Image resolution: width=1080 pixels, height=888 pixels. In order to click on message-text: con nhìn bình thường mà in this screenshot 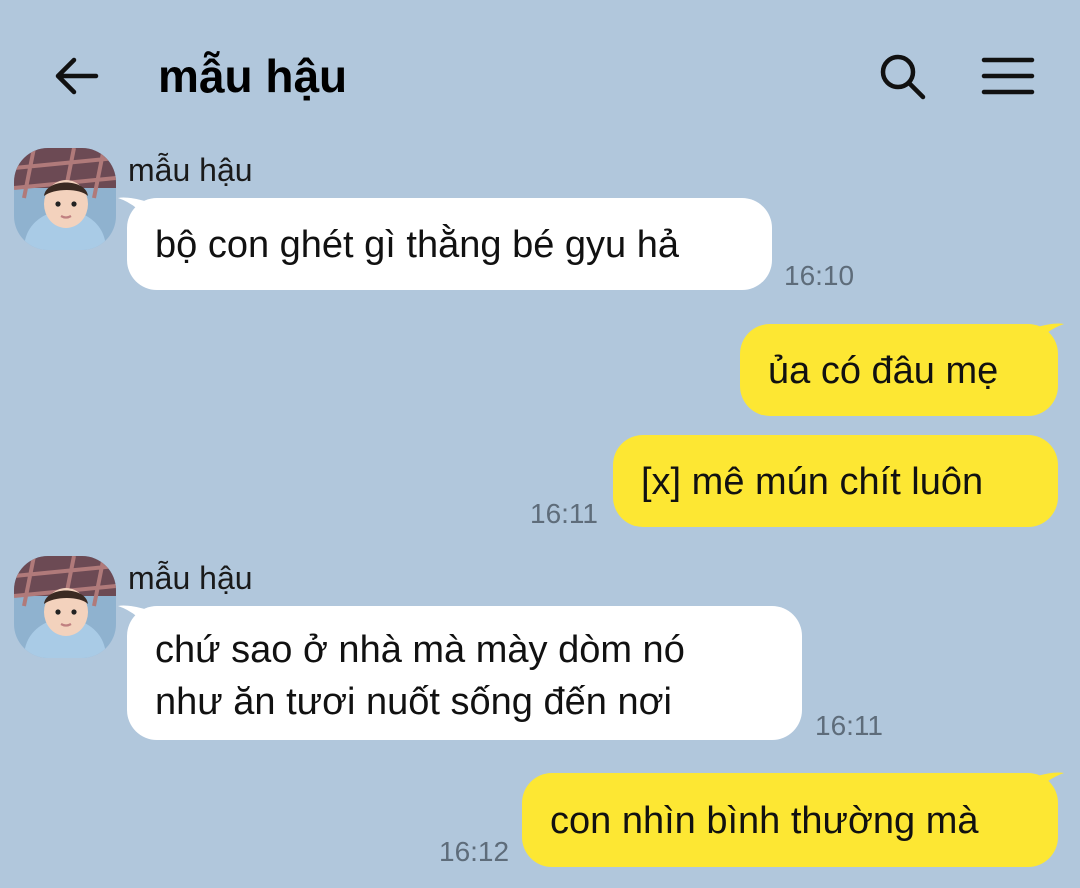, I will do `click(764, 821)`.